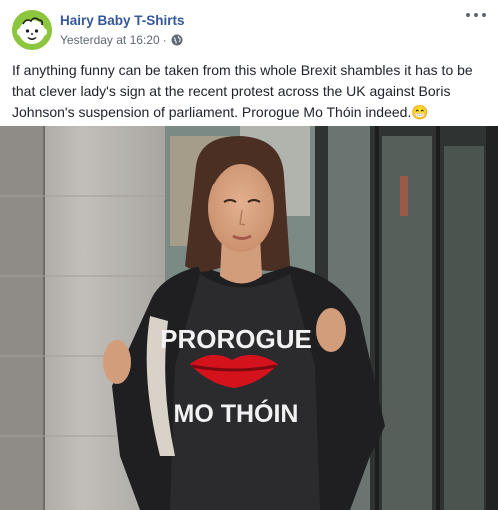 This screenshot has height=510, width=498. Describe the element at coordinates (249, 30) in the screenshot. I see `post-header: Hairy Baby T-Shirts Yesterday at 16:20 ·` at that location.